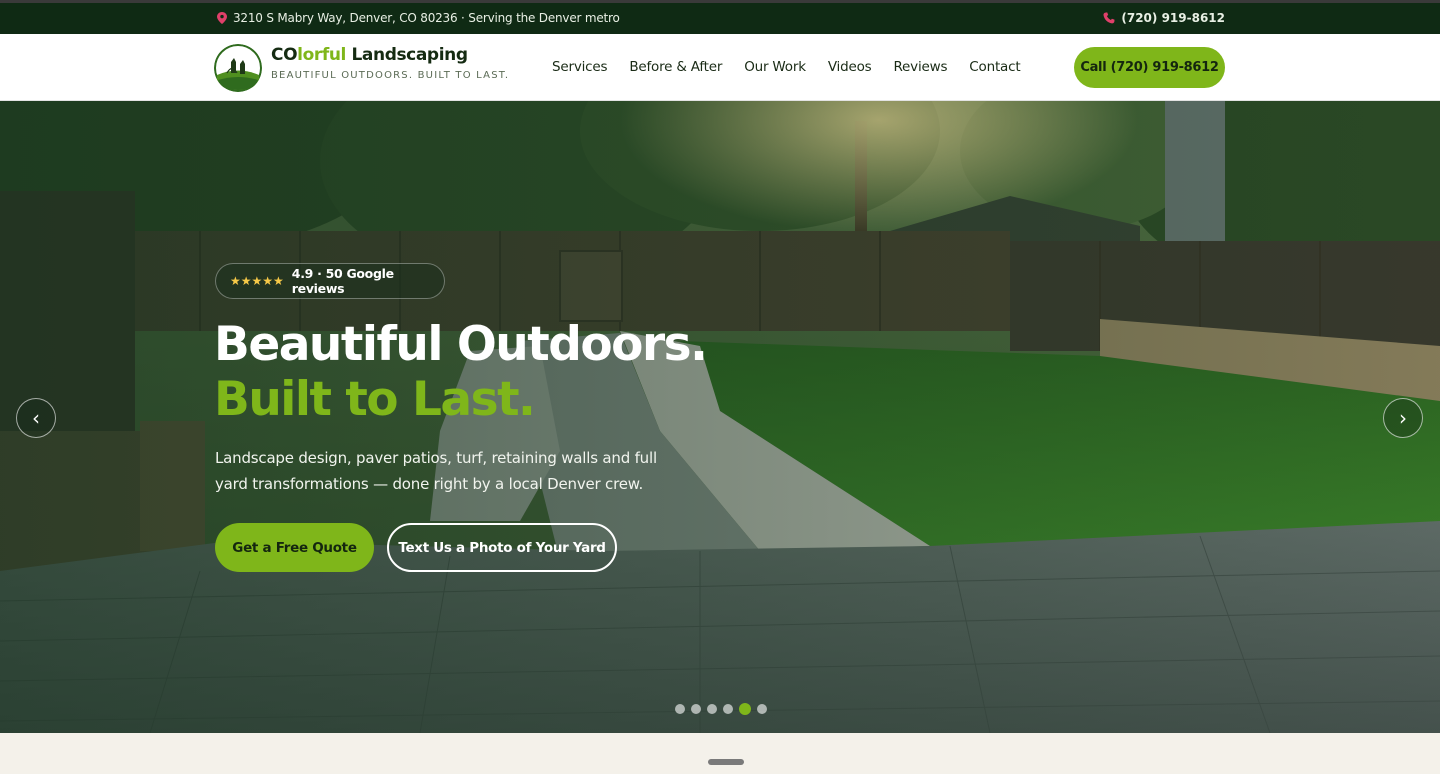  What do you see at coordinates (580, 67) in the screenshot?
I see `nav-services: Services` at bounding box center [580, 67].